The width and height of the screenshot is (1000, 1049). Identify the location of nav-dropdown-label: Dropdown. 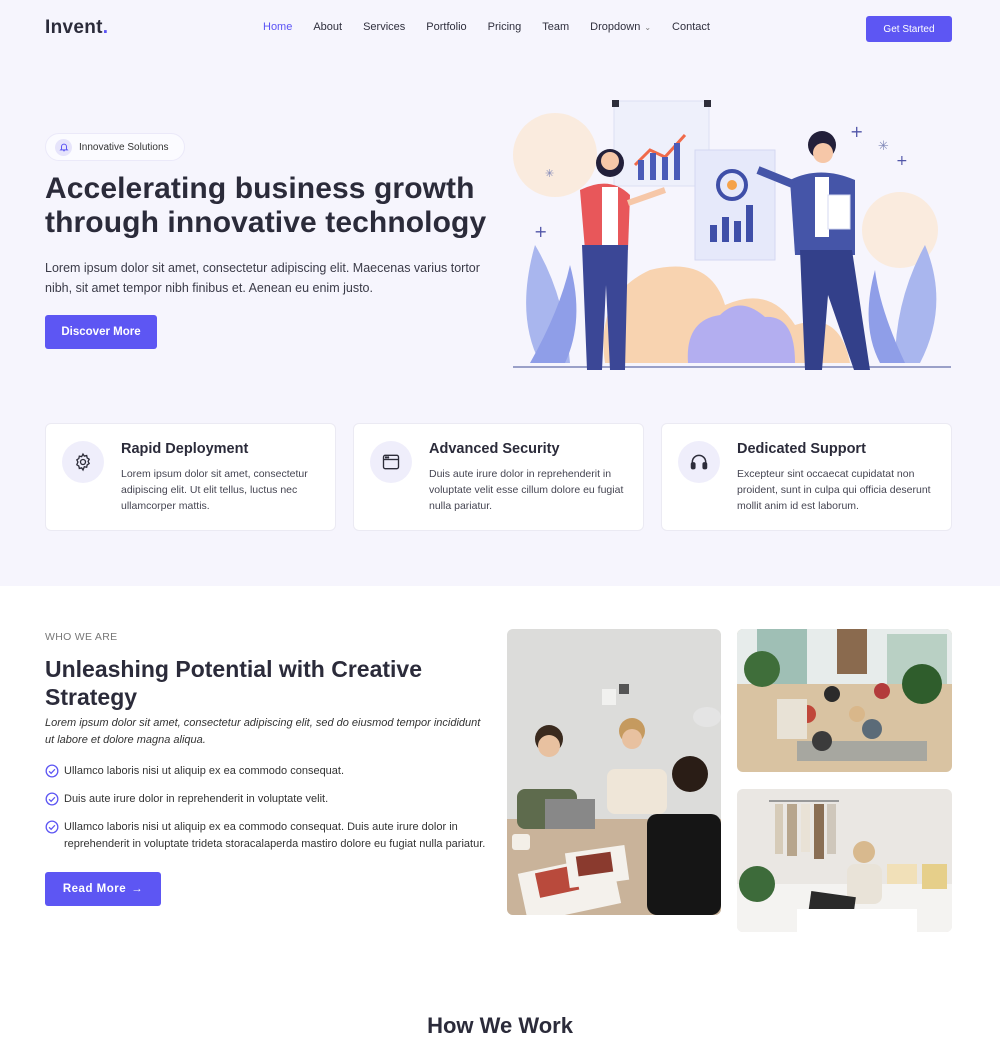
(615, 27).